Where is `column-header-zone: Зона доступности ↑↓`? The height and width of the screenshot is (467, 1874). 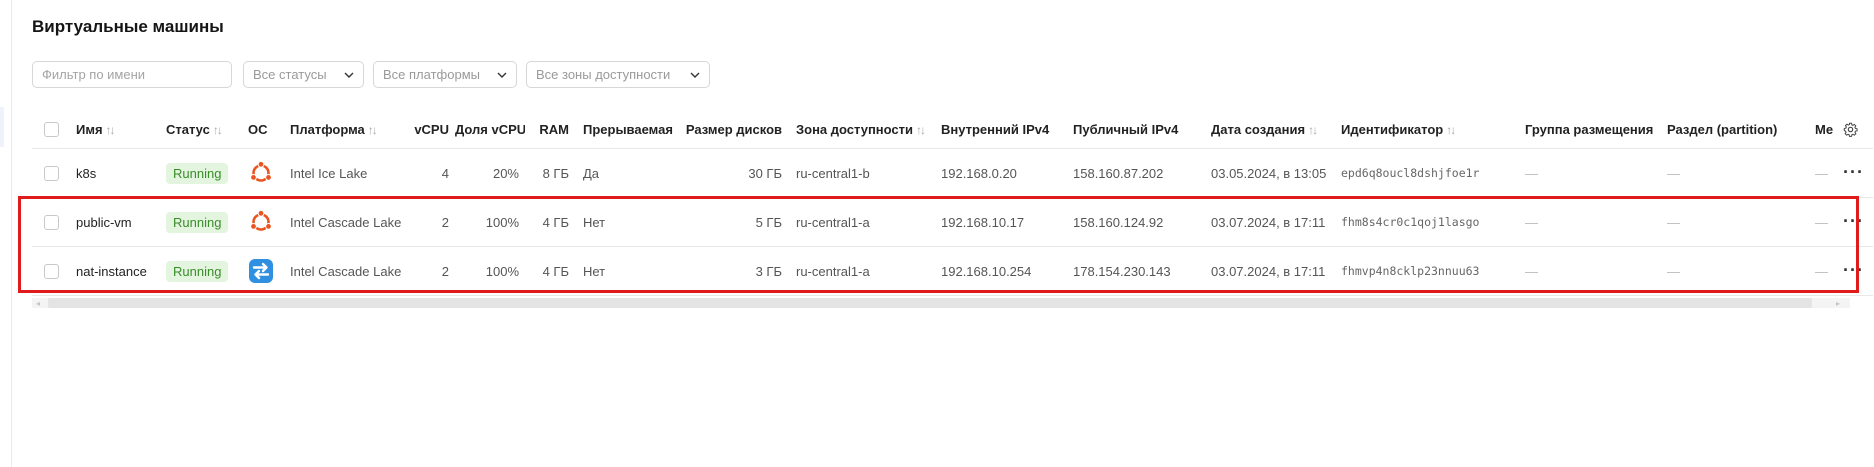
column-header-zone: Зона доступности ↑↓ is located at coordinates (860, 129).